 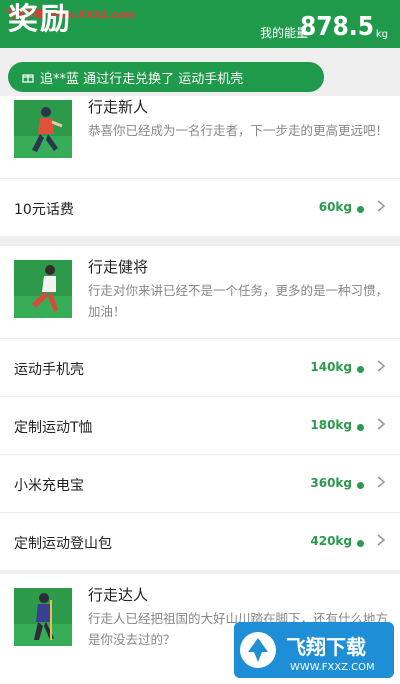 What do you see at coordinates (118, 107) in the screenshot?
I see `level-title: 行走新人` at bounding box center [118, 107].